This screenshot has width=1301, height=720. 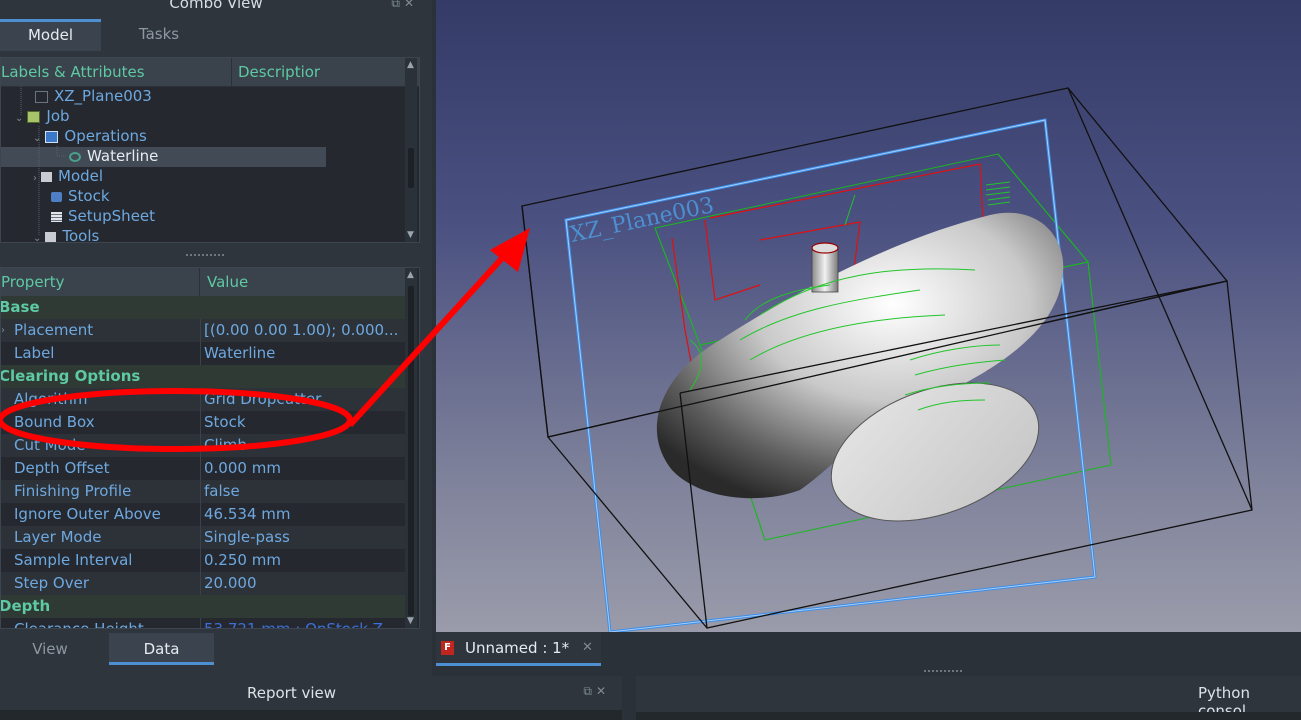 I want to click on tab-tasks: Tasks, so click(x=159, y=35).